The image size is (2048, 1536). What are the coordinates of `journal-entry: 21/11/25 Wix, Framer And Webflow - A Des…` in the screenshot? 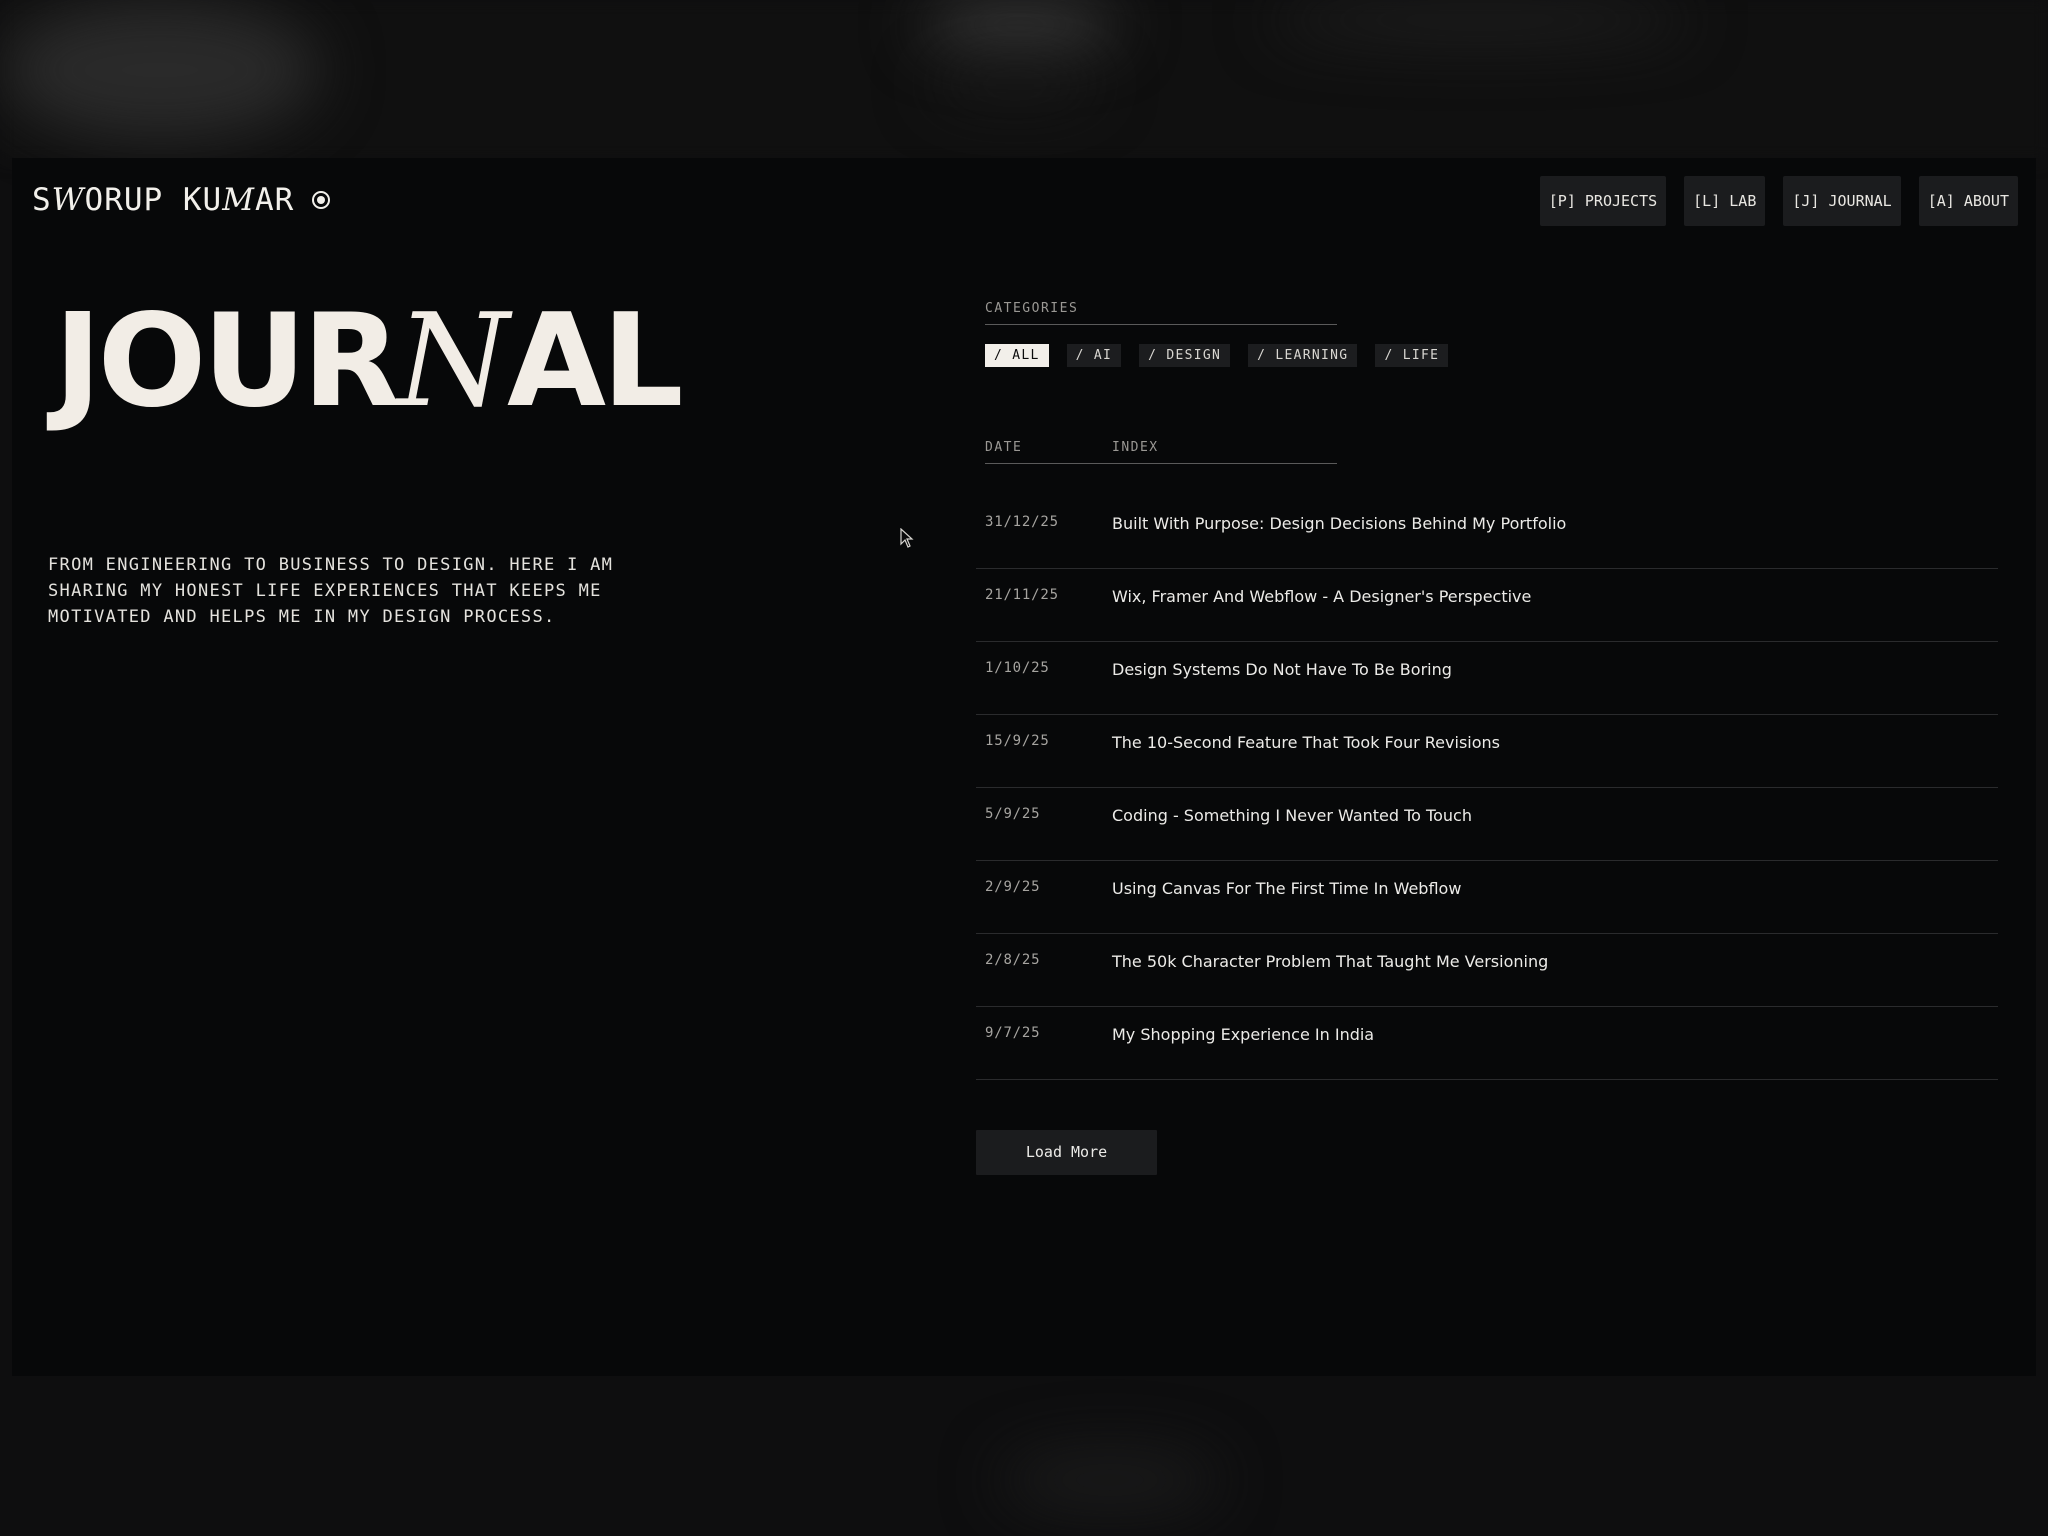 It's located at (1487, 605).